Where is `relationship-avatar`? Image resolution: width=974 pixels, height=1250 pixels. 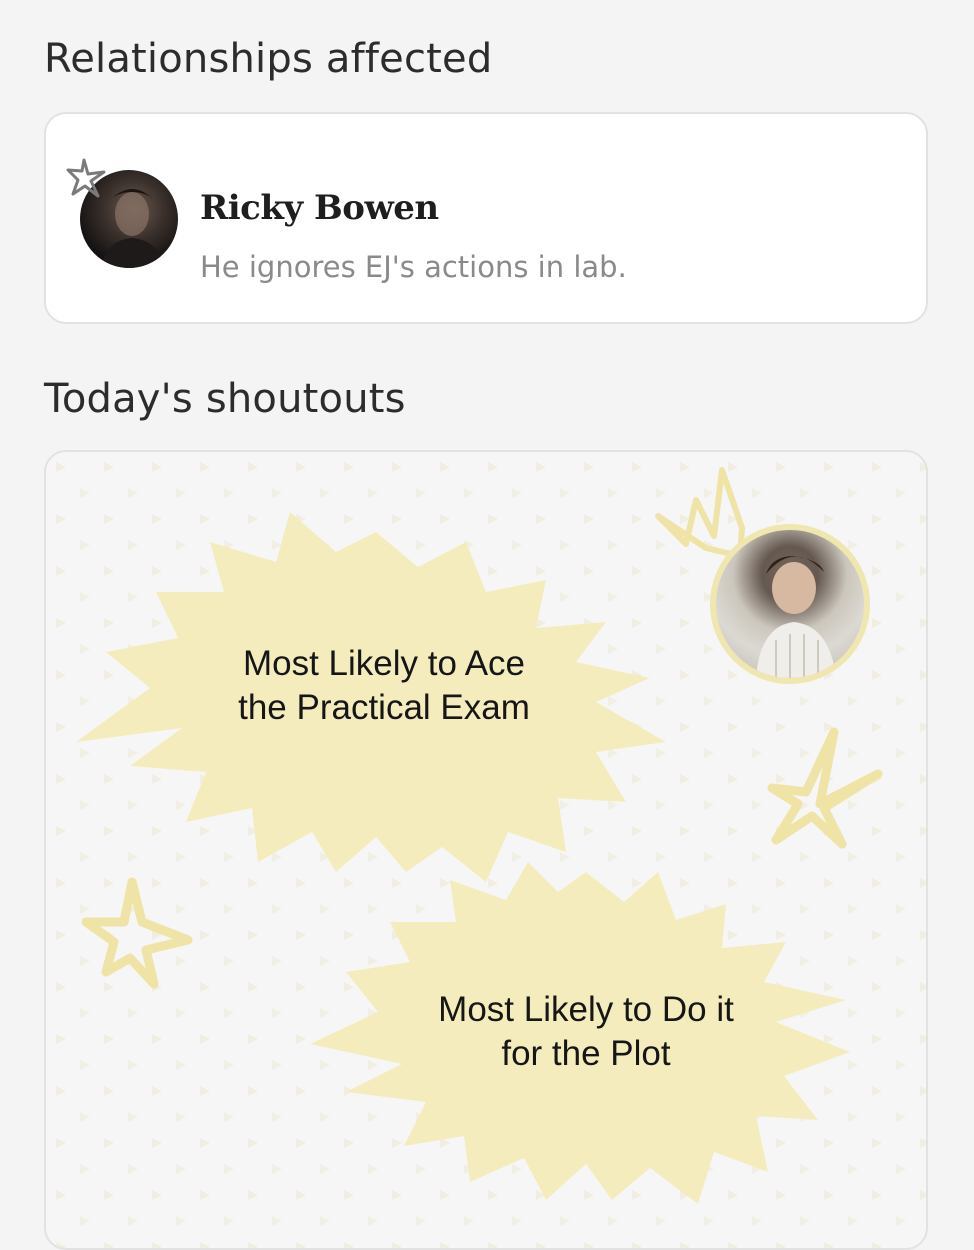
relationship-avatar is located at coordinates (125, 212).